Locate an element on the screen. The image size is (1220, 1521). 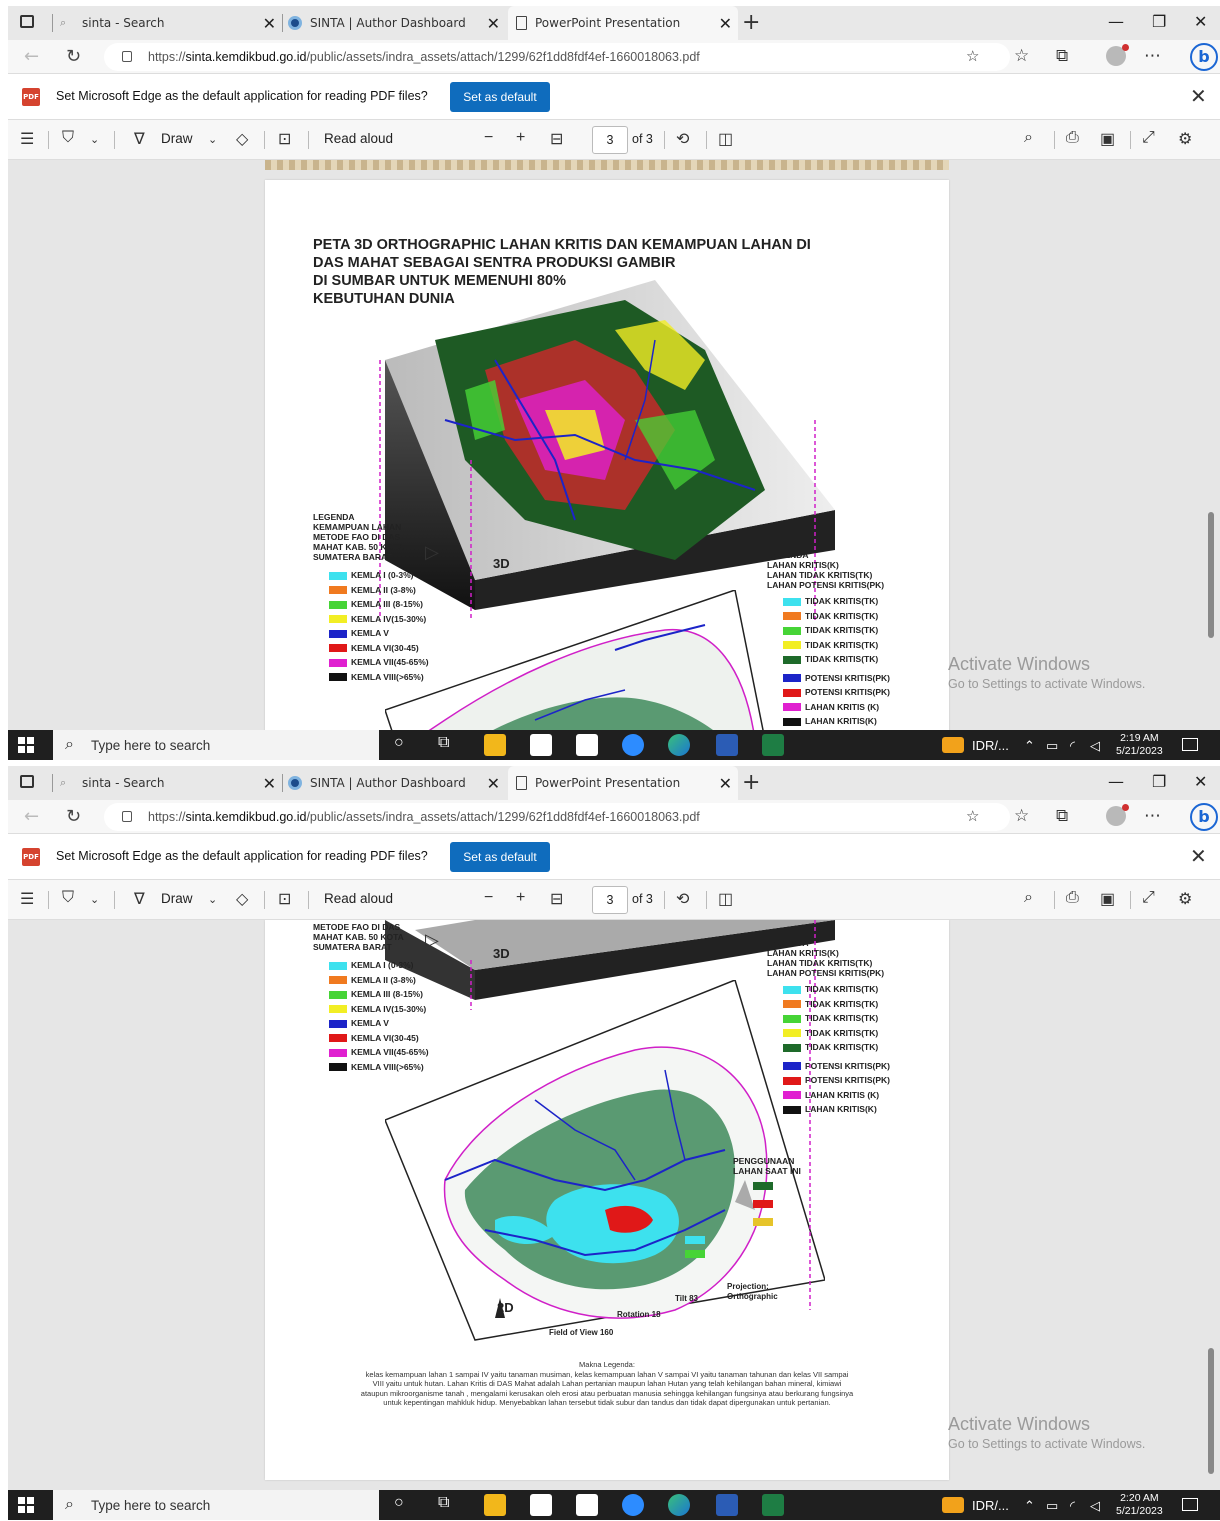
erase-icon: ◇ is located at coordinates (242, 899).